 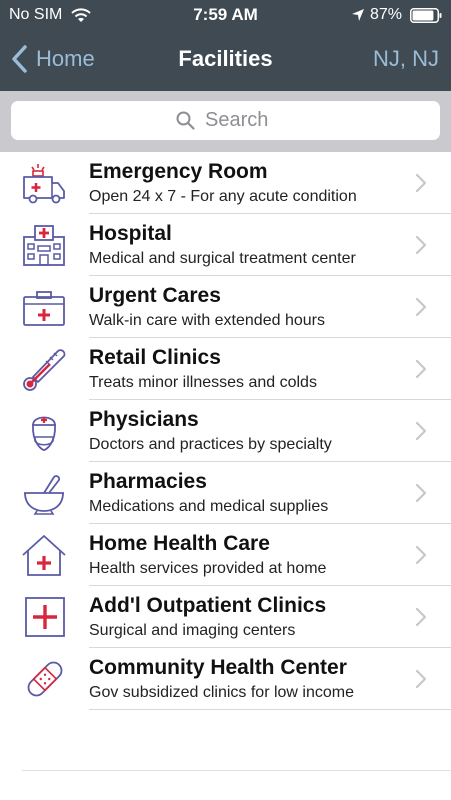 I want to click on battery-icon, so click(x=426, y=15).